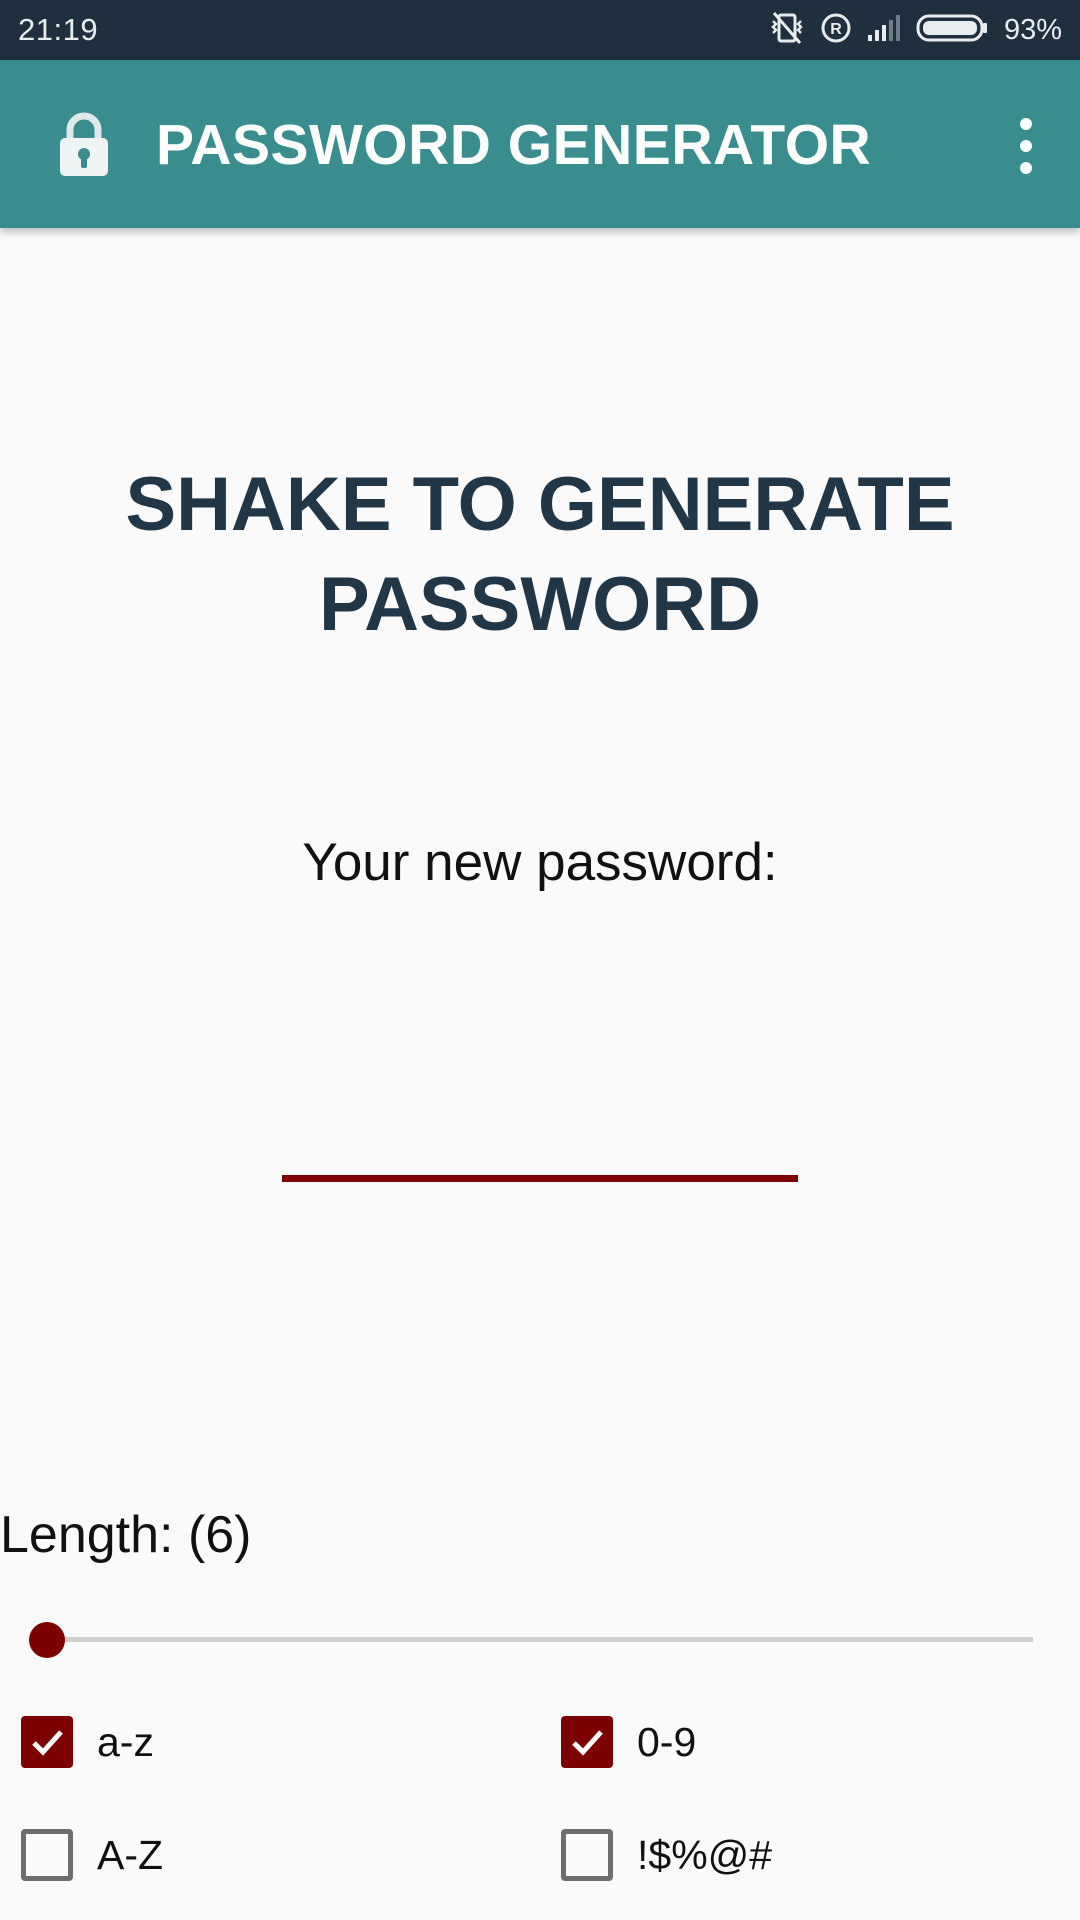 This screenshot has height=1920, width=1080. I want to click on length-slider, so click(531, 1640).